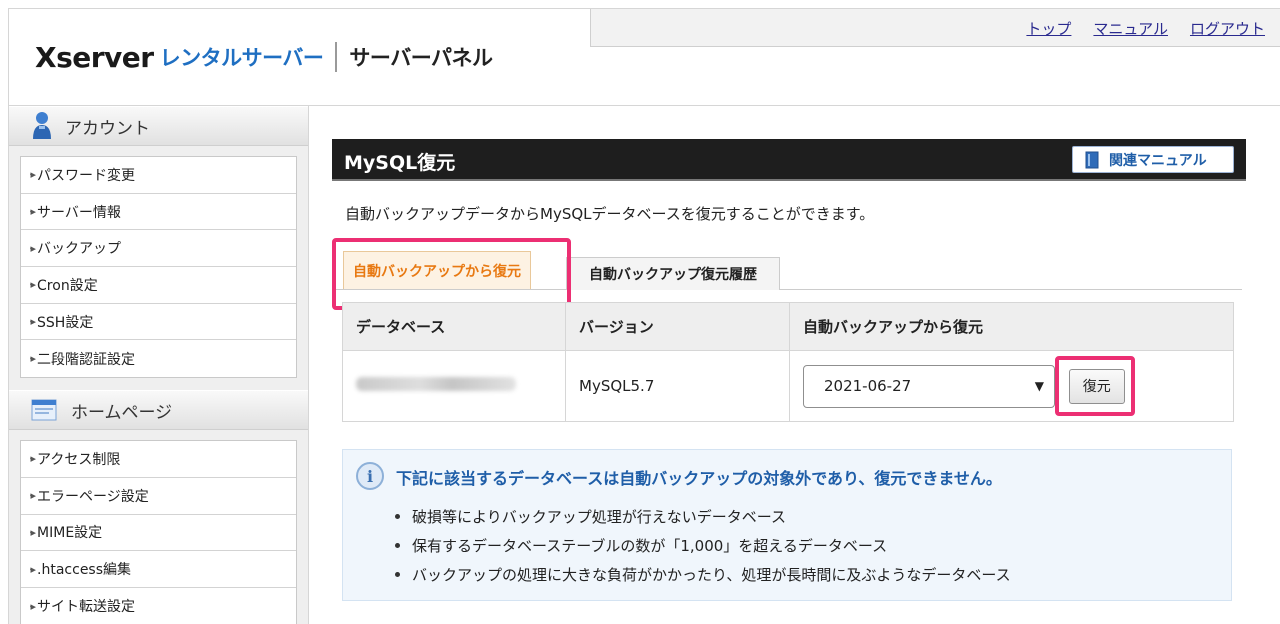  I want to click on table-row: MySQL5.7 2021-06-27 ▼ 復元, so click(788, 386).